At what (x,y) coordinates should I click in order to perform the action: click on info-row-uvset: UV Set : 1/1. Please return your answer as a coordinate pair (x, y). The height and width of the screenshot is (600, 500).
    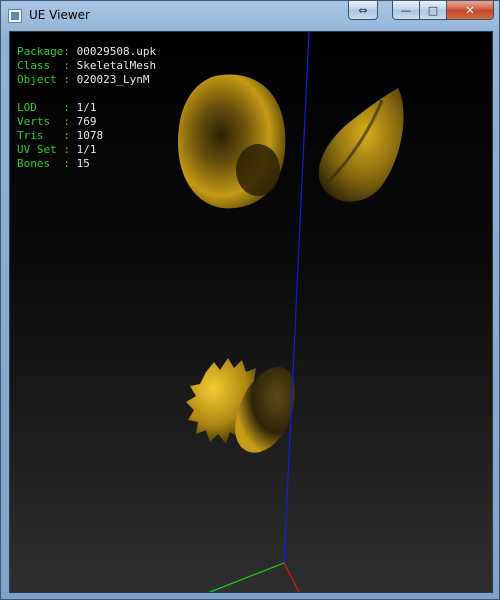
    Looking at the image, I should click on (86, 150).